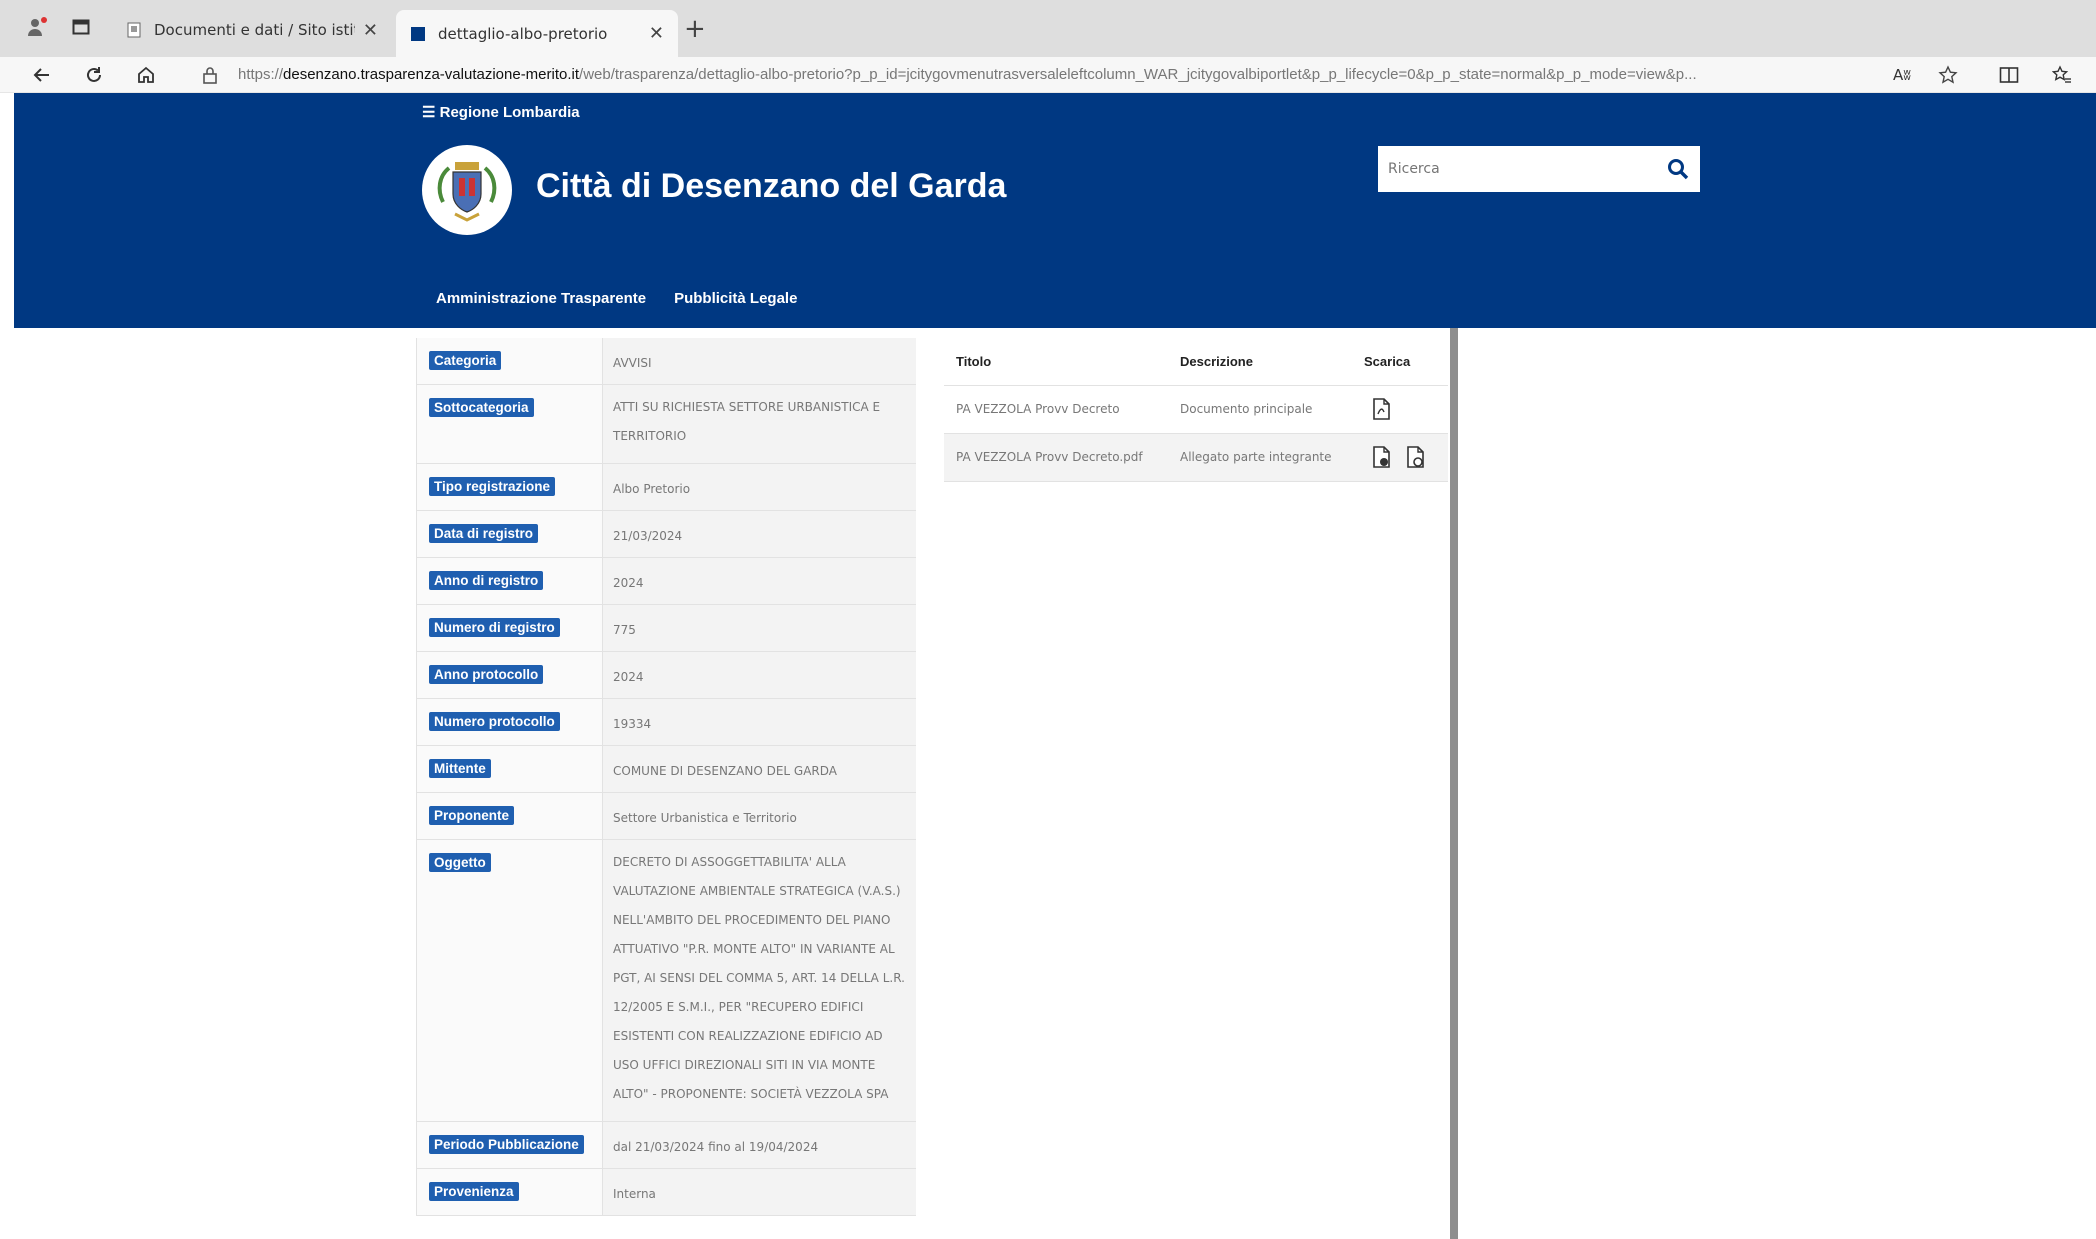 The image size is (2096, 1239). I want to click on document-icon, so click(134, 30).